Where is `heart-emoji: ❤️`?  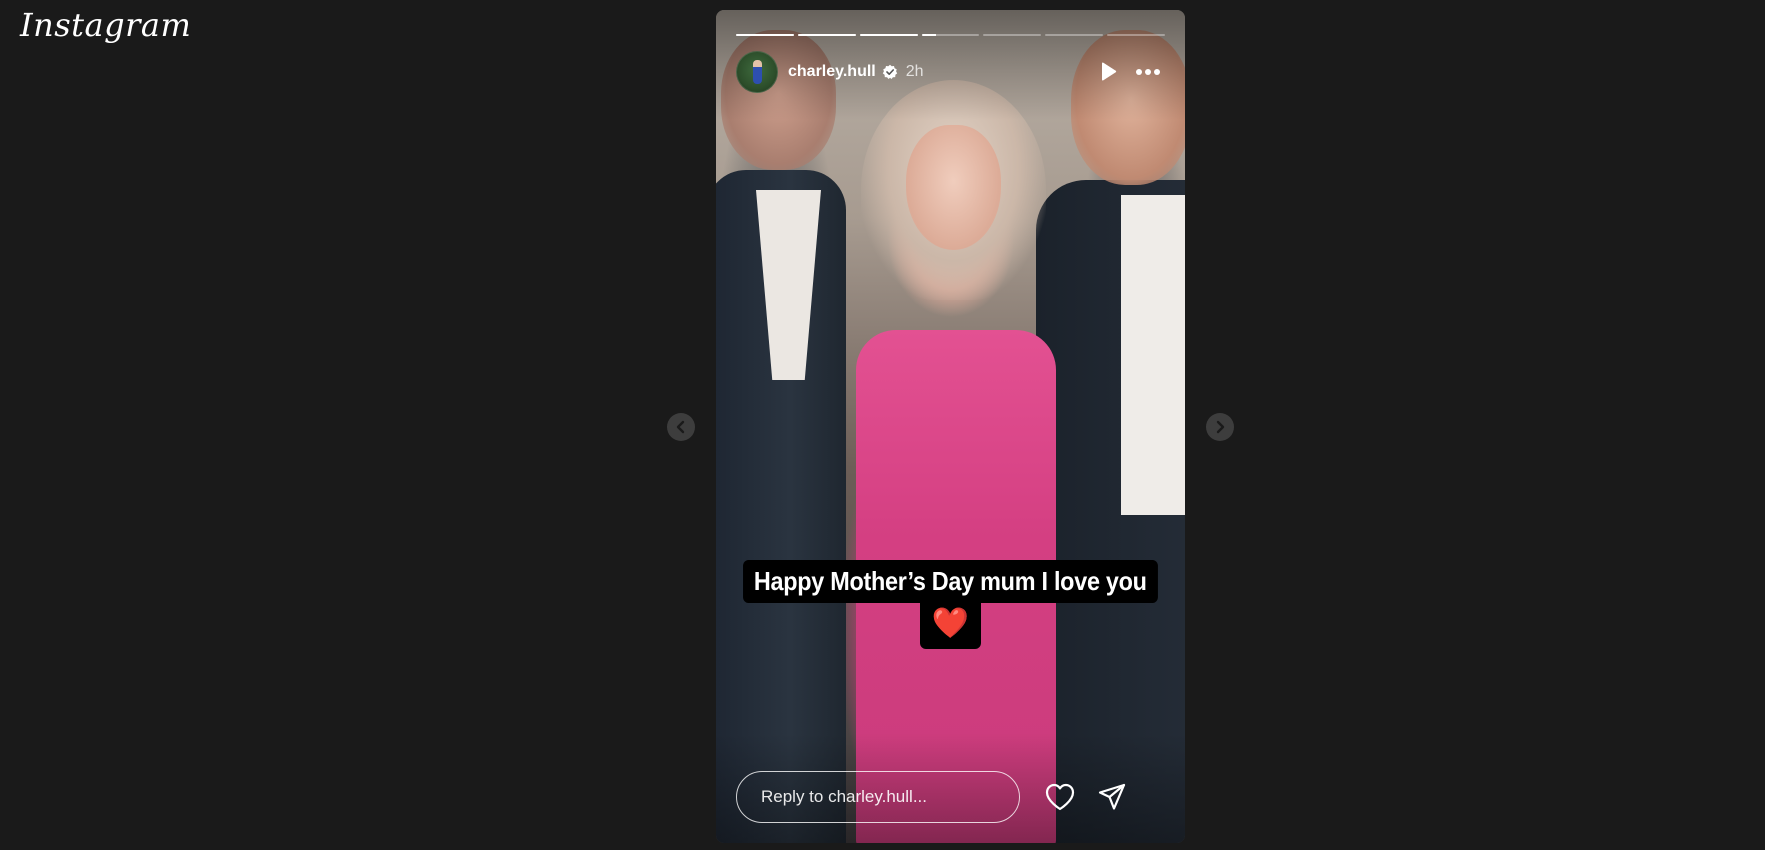 heart-emoji: ❤️ is located at coordinates (950, 626).